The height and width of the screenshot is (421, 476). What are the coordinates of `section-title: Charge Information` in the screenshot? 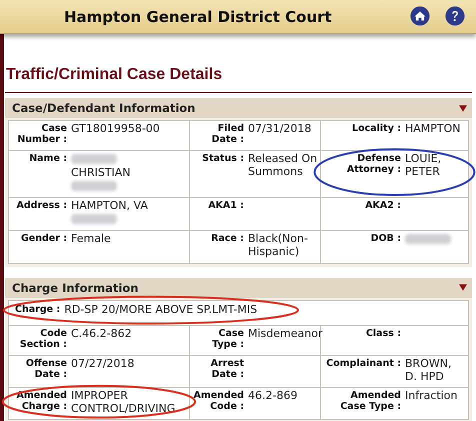 It's located at (75, 287).